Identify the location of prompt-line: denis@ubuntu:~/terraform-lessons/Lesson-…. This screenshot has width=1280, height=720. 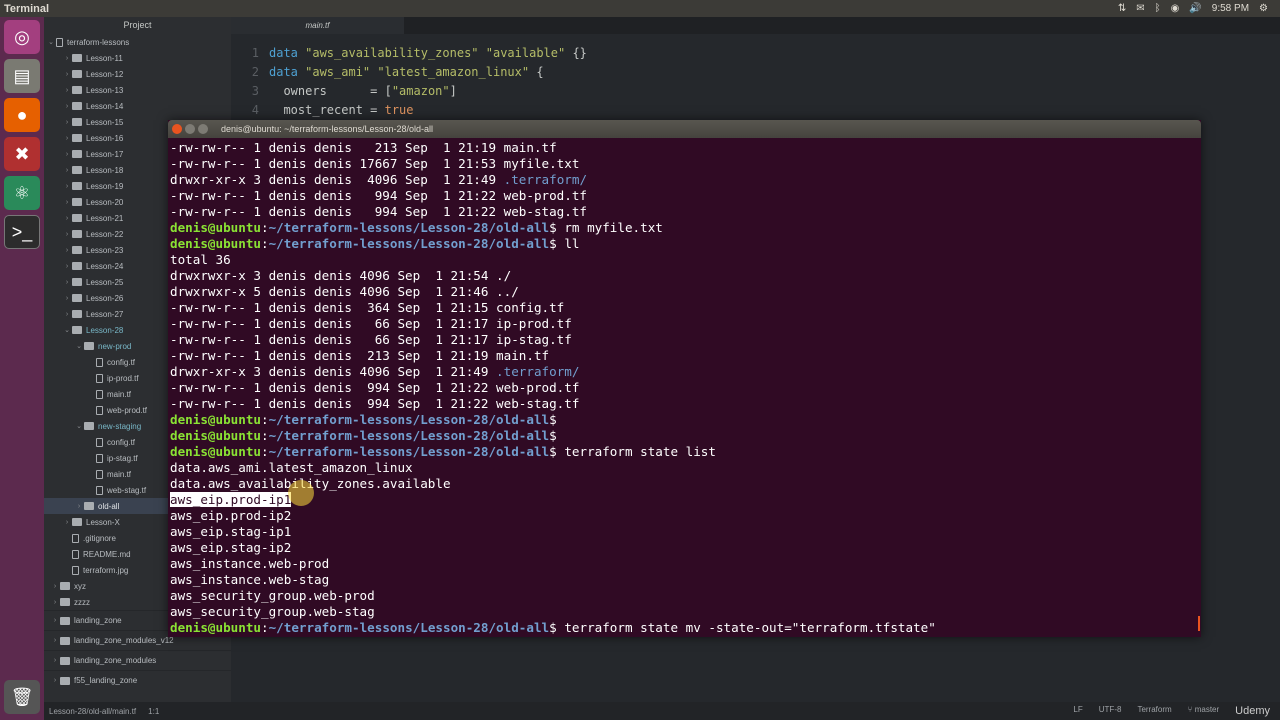
(363, 419).